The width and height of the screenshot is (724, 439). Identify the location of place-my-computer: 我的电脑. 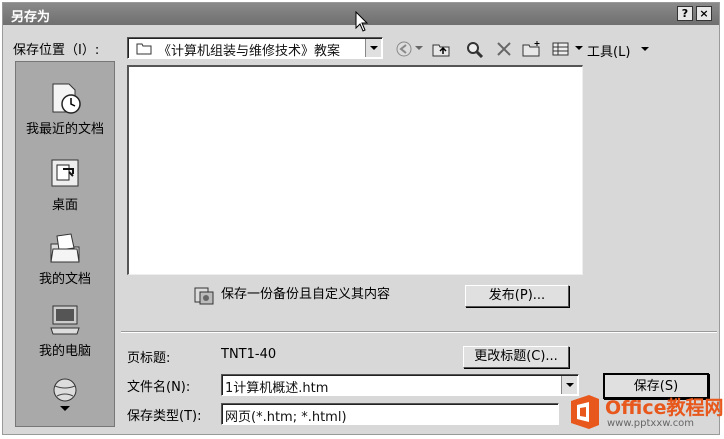
(65, 330).